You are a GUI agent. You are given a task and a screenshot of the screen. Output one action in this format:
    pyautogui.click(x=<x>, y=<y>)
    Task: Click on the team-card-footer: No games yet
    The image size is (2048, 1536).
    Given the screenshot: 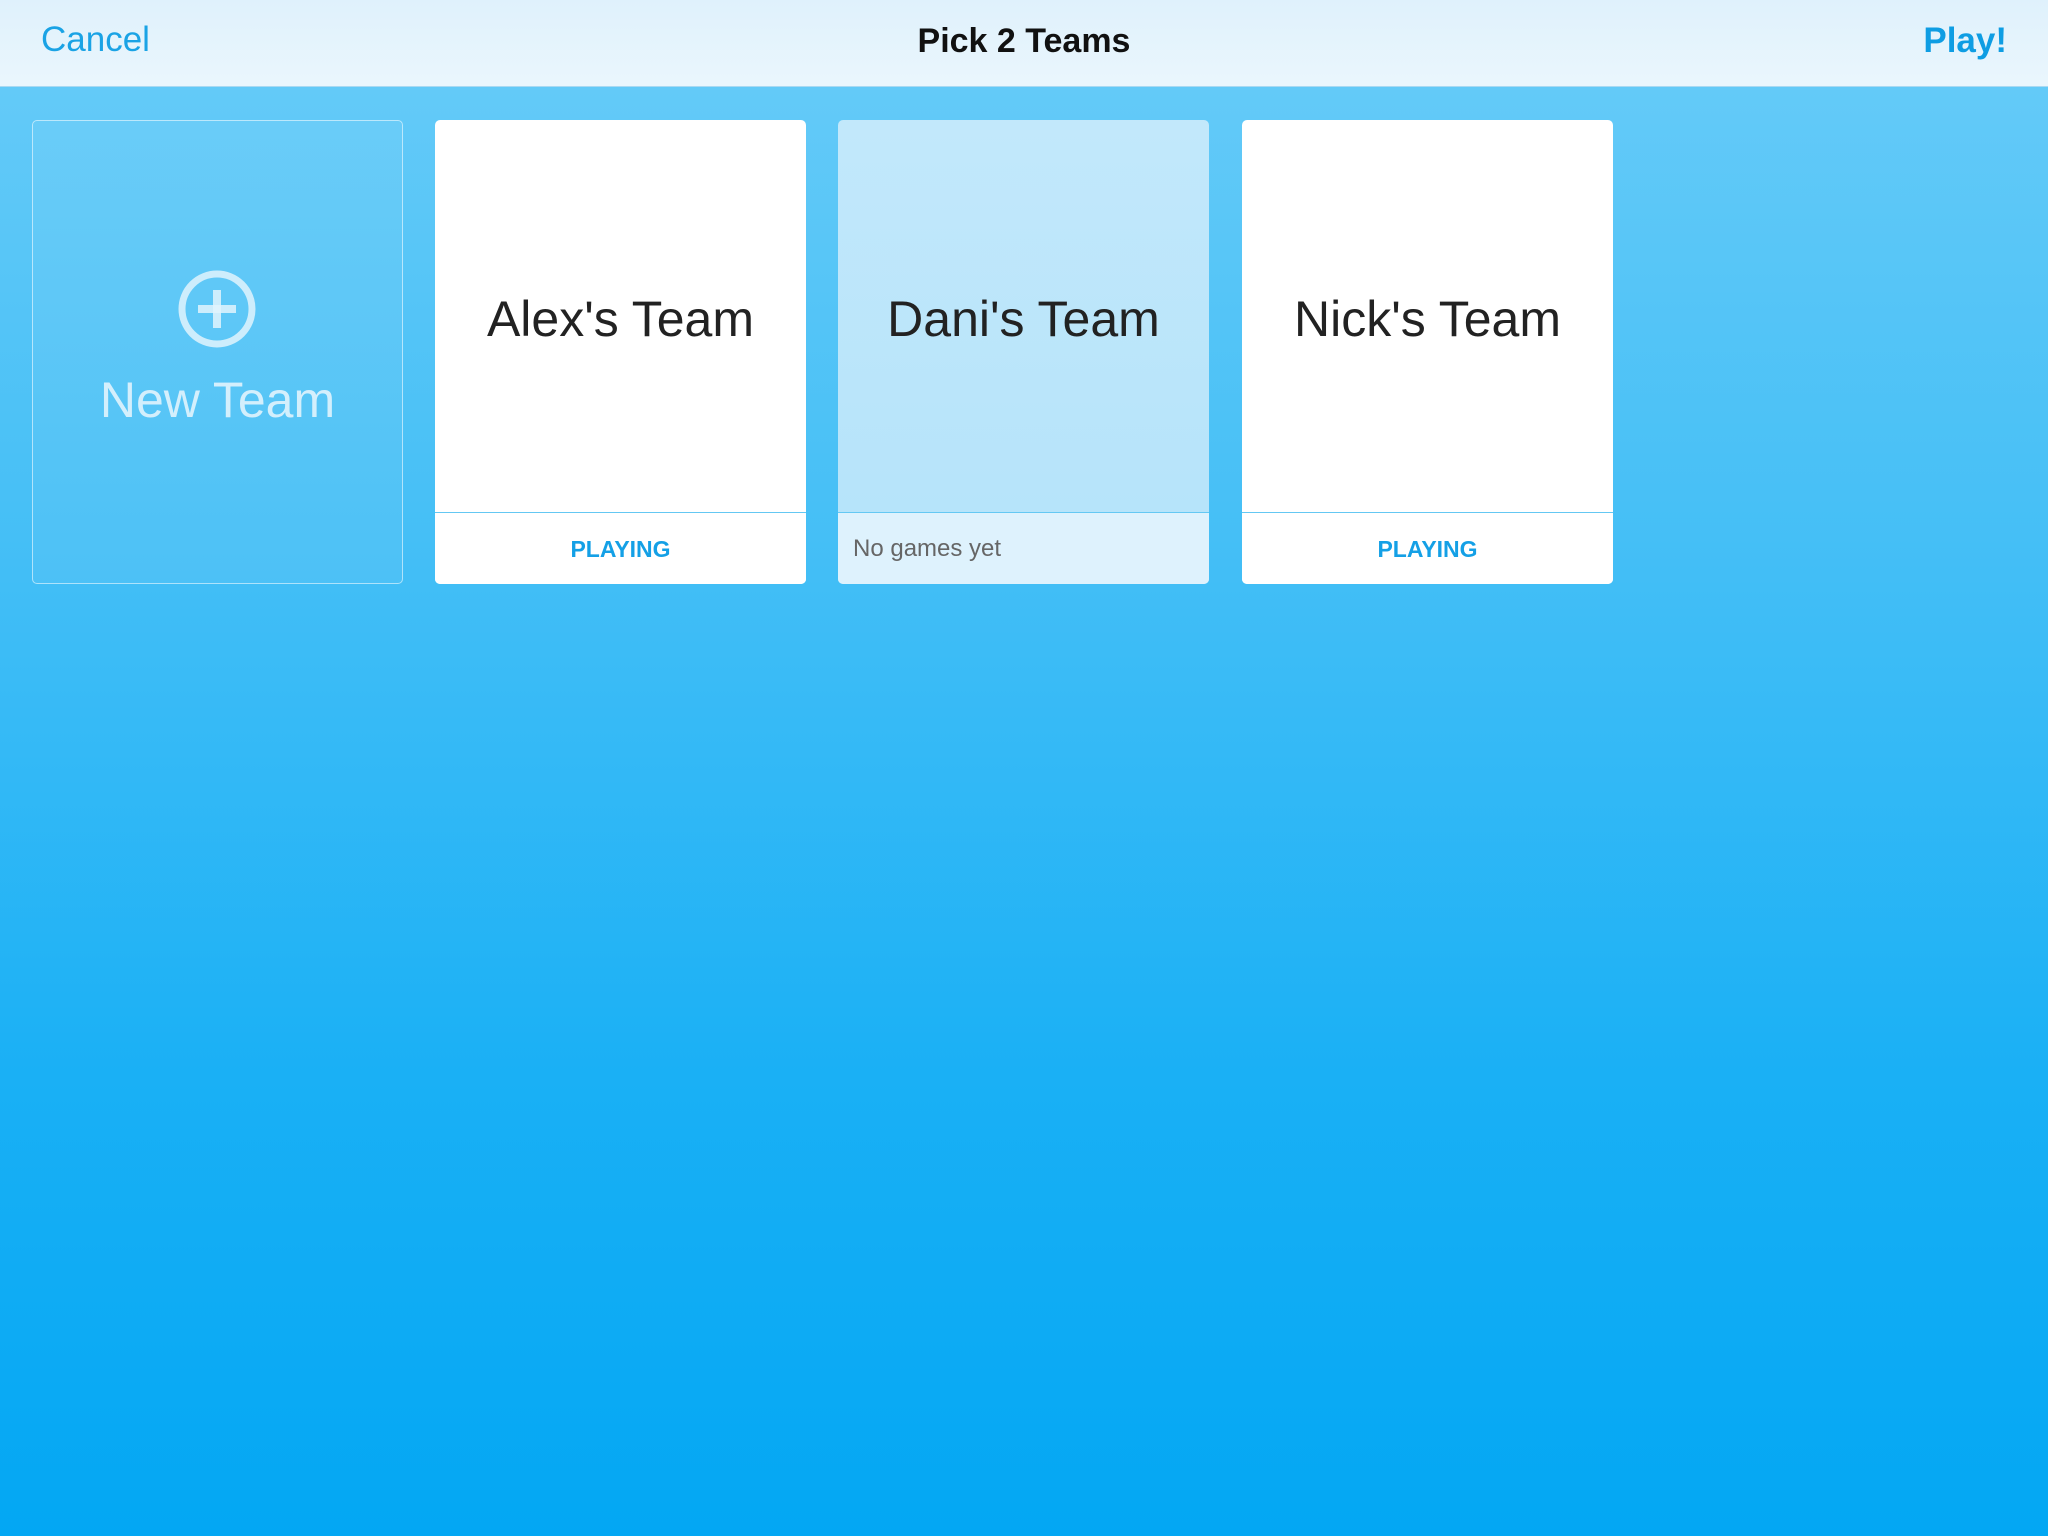 What is the action you would take?
    pyautogui.click(x=1023, y=548)
    